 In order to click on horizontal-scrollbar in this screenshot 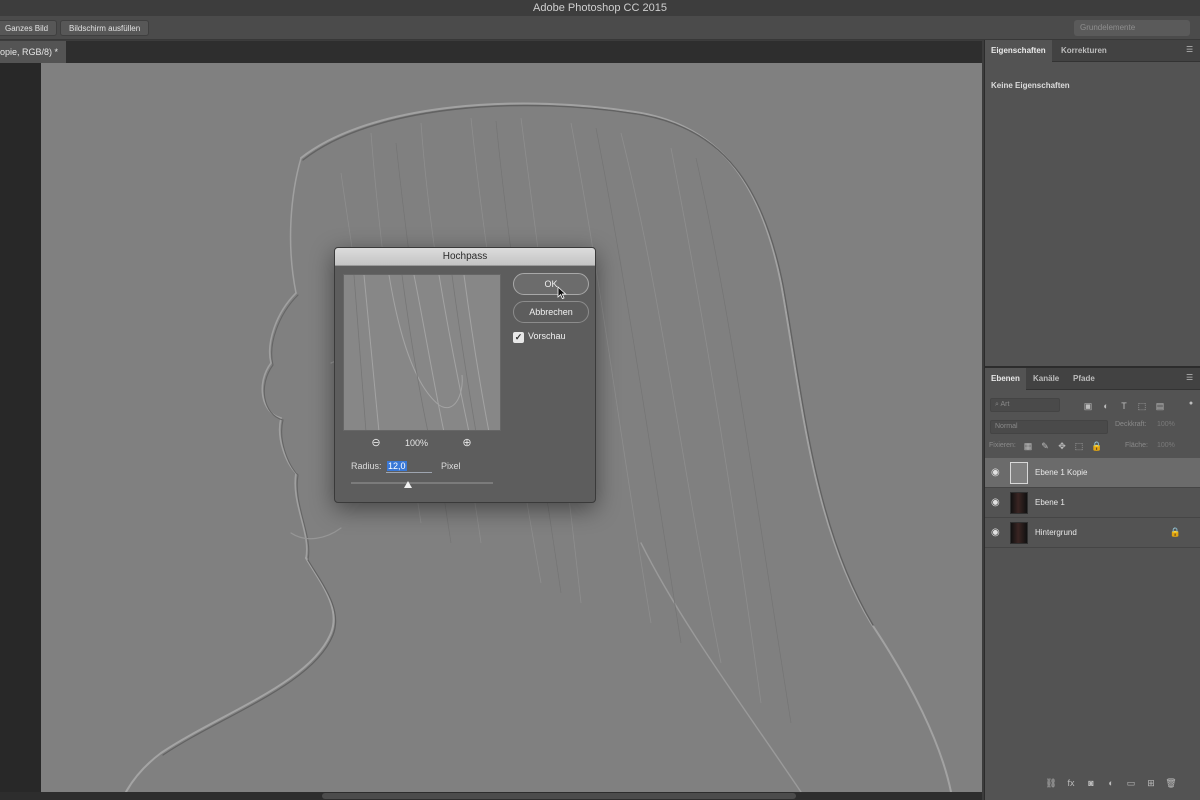, I will do `click(491, 796)`.